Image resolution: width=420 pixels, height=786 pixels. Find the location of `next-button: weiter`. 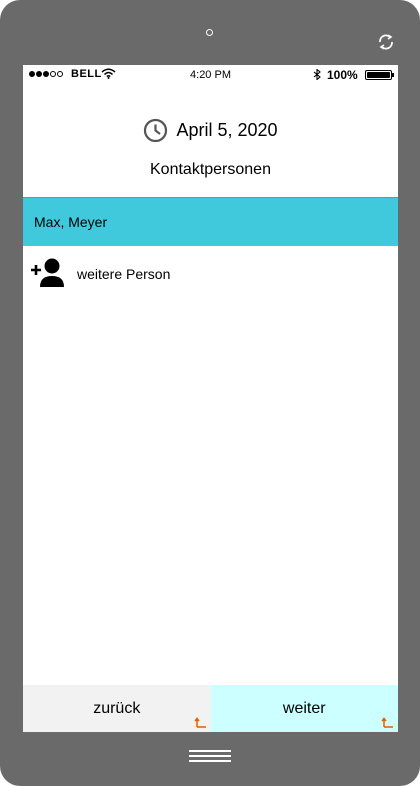

next-button: weiter is located at coordinates (304, 708).